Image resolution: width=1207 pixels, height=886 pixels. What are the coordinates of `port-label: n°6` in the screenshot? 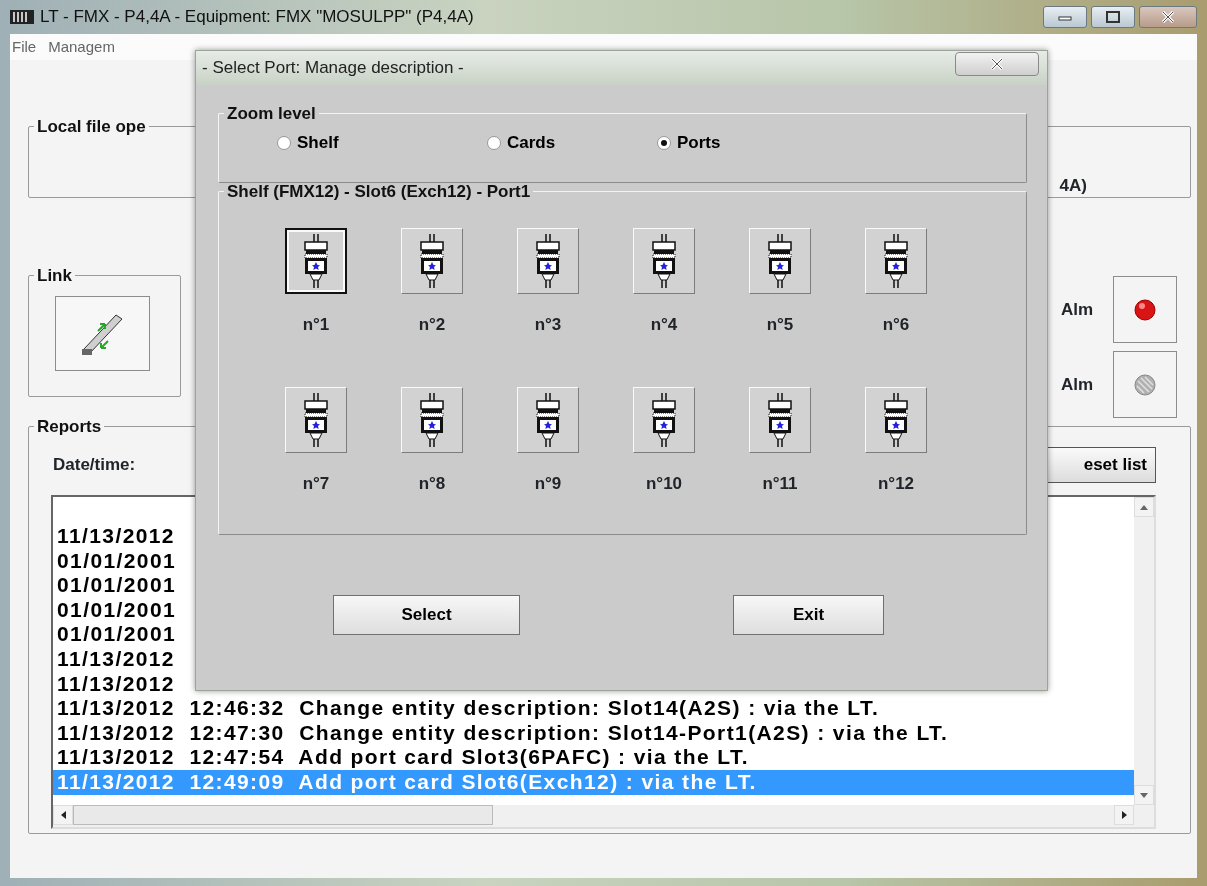 It's located at (896, 324).